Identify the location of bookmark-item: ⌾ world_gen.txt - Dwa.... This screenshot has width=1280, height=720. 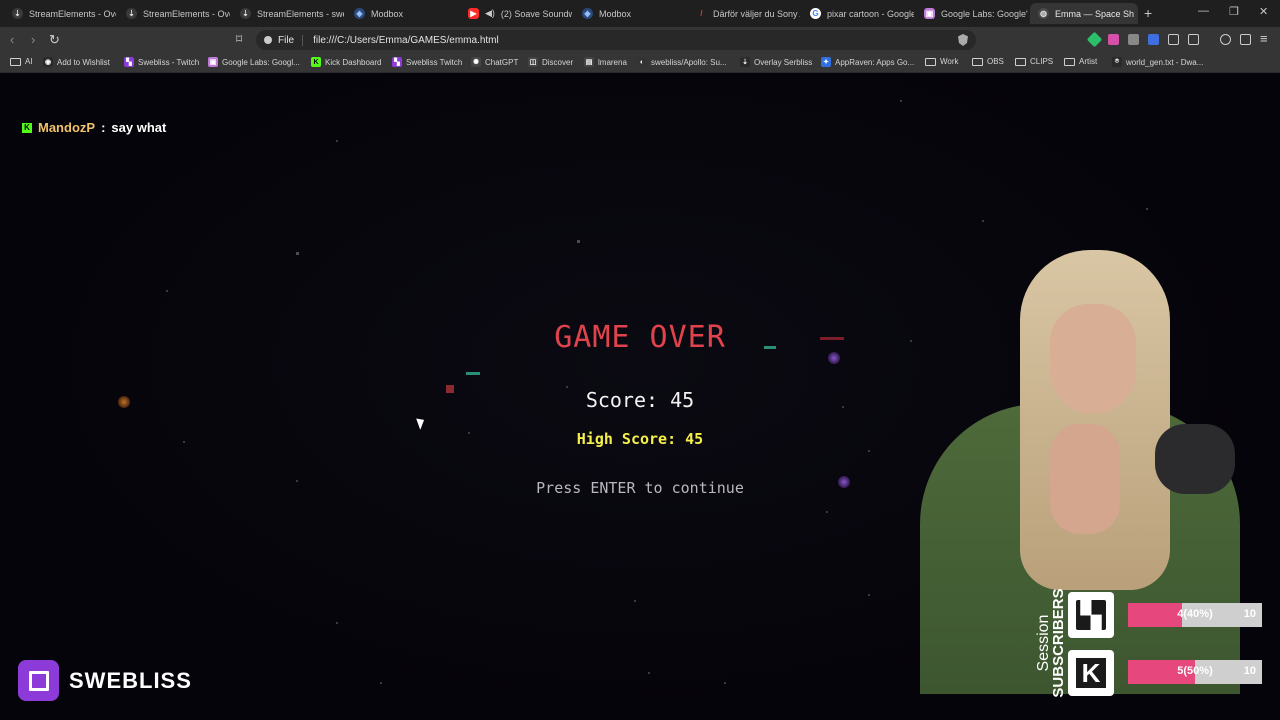
(1157, 62).